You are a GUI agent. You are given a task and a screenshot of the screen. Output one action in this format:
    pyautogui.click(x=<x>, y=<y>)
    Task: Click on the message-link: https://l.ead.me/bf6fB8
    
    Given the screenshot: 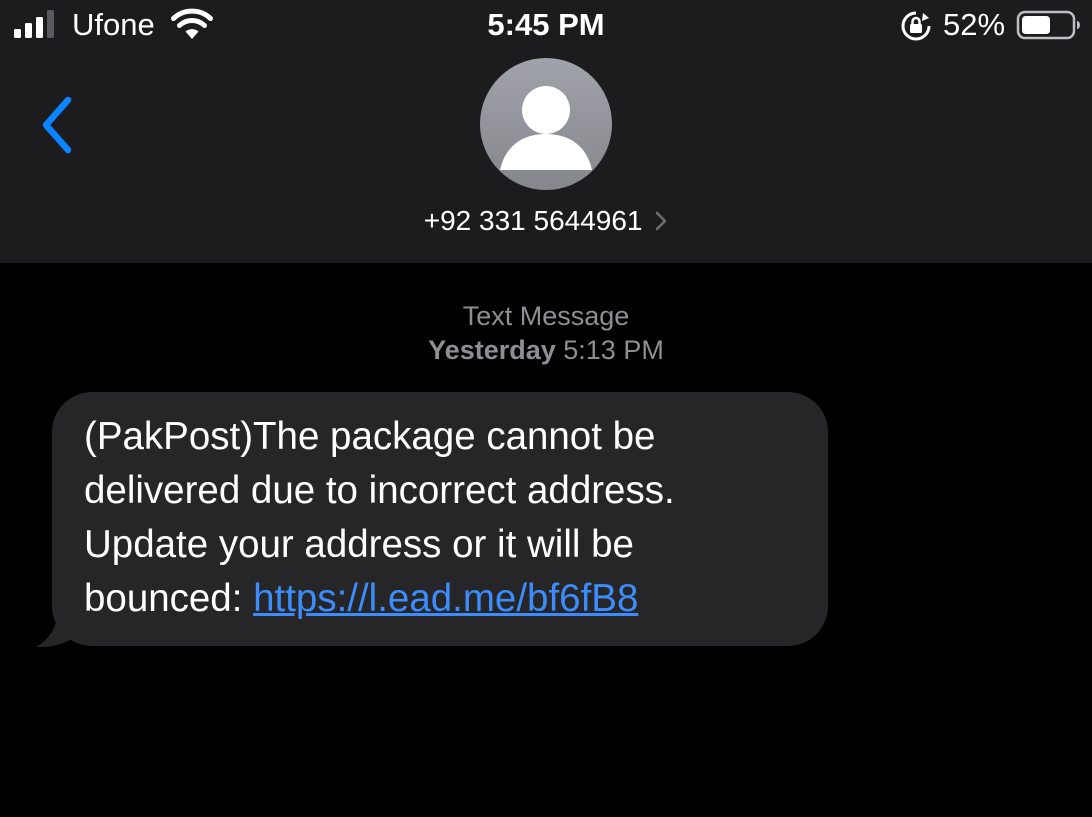 What is the action you would take?
    pyautogui.click(x=445, y=598)
    